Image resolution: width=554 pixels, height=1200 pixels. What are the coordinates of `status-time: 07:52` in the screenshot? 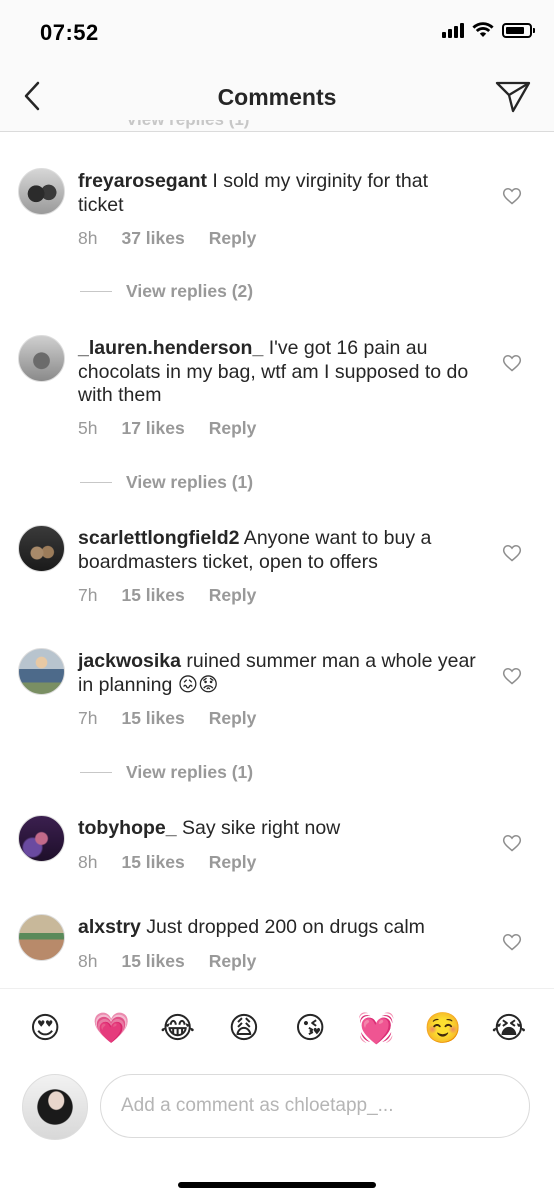 It's located at (69, 32).